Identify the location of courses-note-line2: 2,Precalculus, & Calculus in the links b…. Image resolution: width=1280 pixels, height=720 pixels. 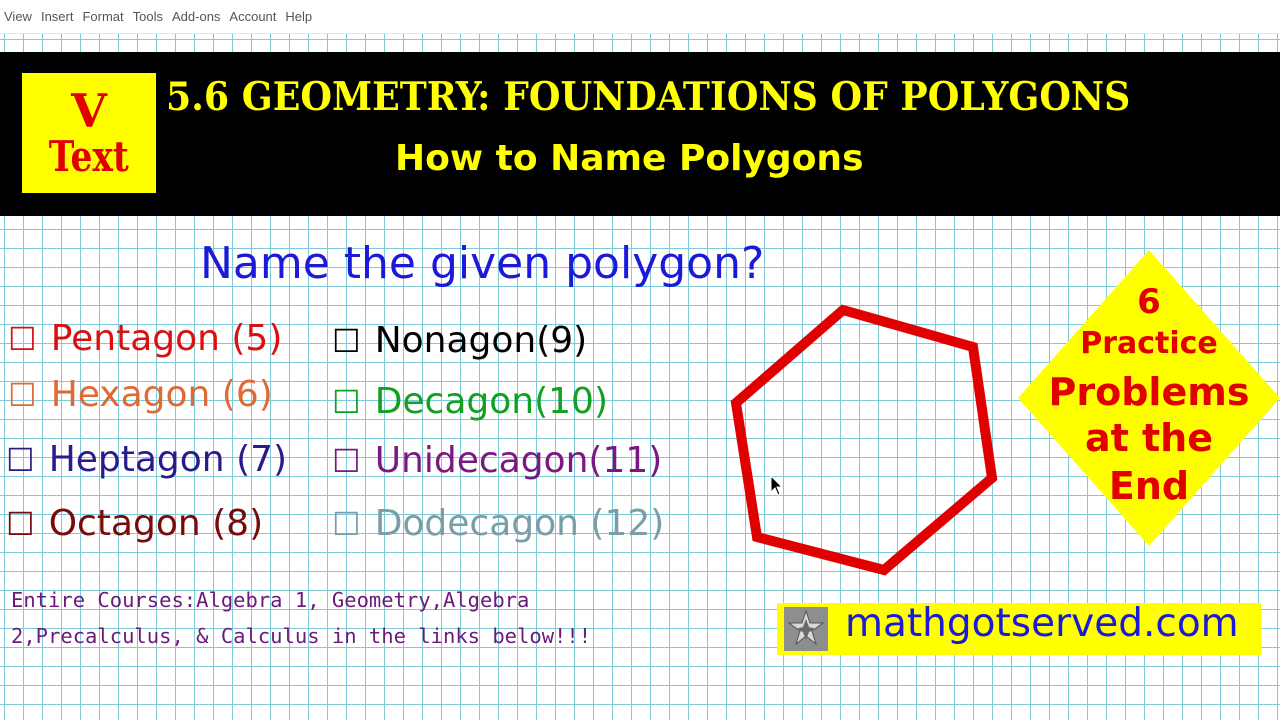
(301, 636).